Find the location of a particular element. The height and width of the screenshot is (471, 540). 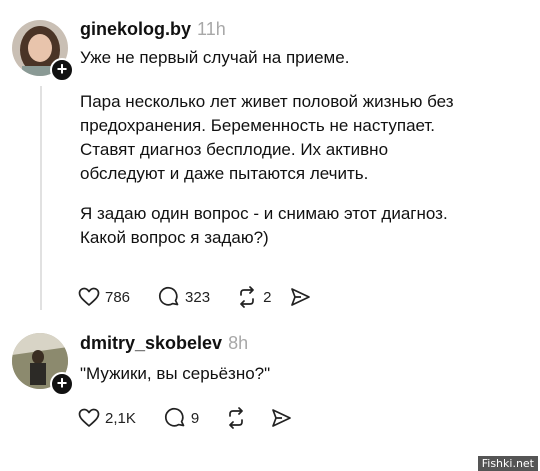

post-line-1: Уже не первый случай на приеме. is located at coordinates (215, 57).